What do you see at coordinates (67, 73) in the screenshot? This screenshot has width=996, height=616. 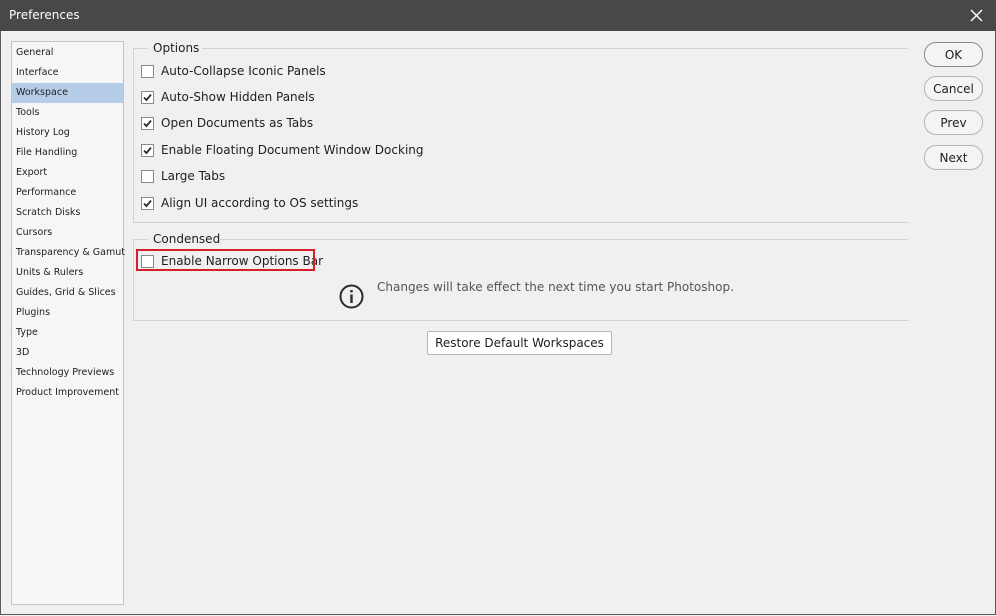 I see `sidebar-item-interface: Interface` at bounding box center [67, 73].